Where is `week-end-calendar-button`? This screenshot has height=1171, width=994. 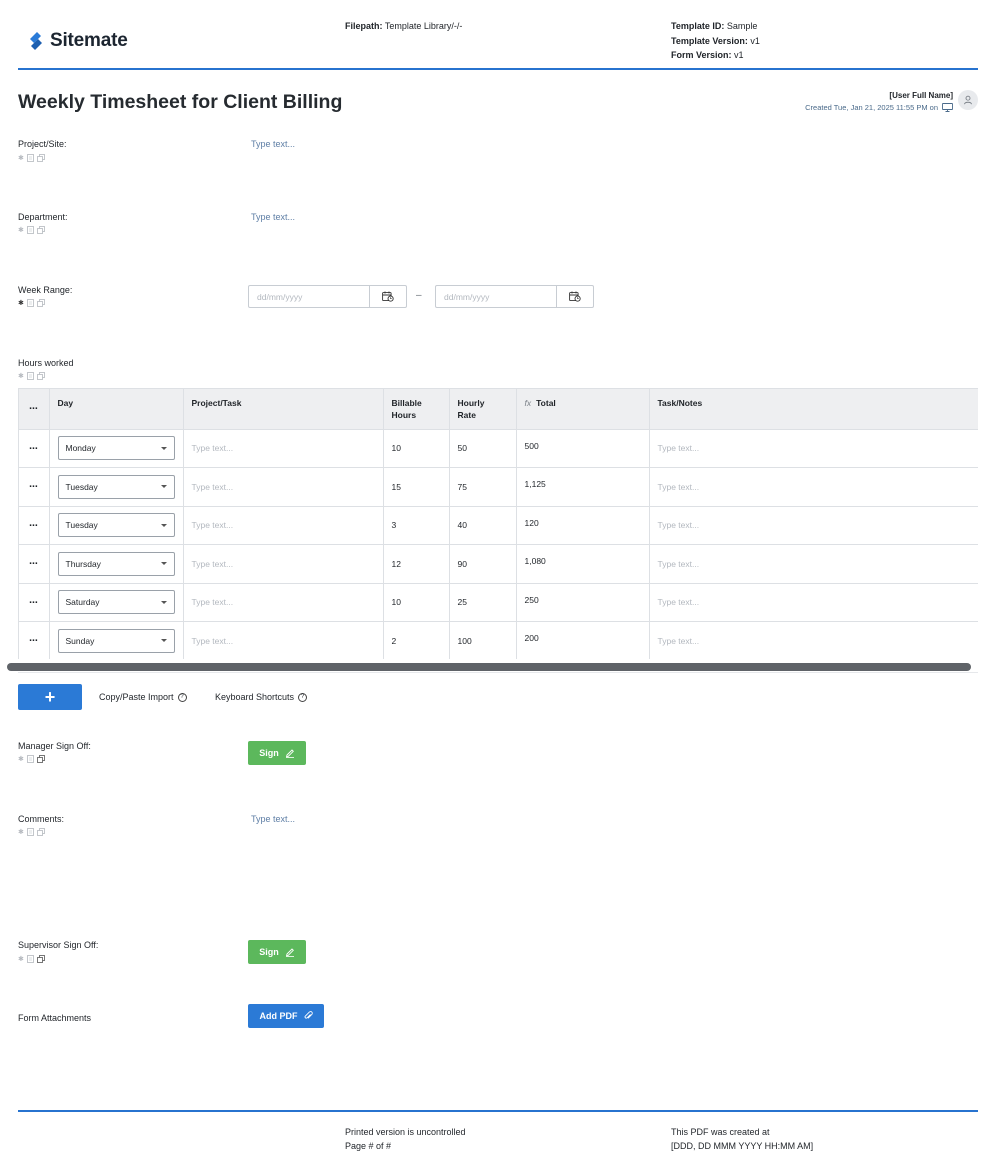
week-end-calendar-button is located at coordinates (575, 296).